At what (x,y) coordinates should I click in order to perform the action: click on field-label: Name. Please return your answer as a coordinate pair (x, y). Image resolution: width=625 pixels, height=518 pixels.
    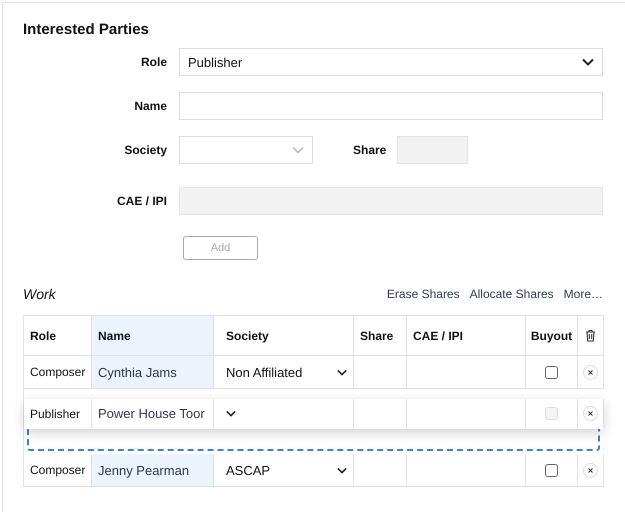
    Looking at the image, I should click on (150, 106).